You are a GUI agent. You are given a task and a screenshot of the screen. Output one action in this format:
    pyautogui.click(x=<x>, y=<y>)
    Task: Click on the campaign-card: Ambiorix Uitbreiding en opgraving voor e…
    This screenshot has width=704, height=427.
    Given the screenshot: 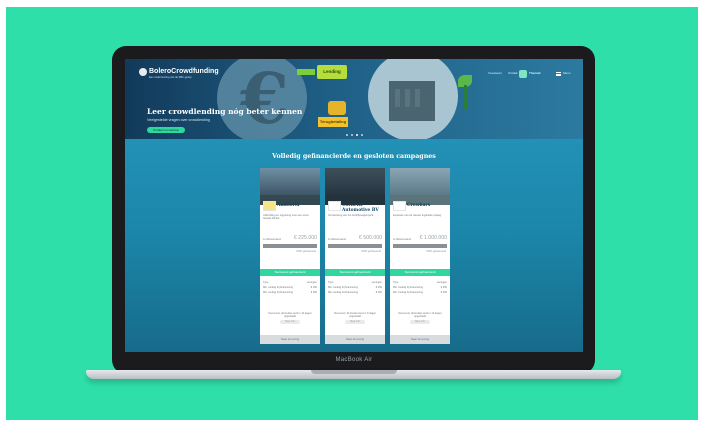 What is the action you would take?
    pyautogui.click(x=290, y=256)
    